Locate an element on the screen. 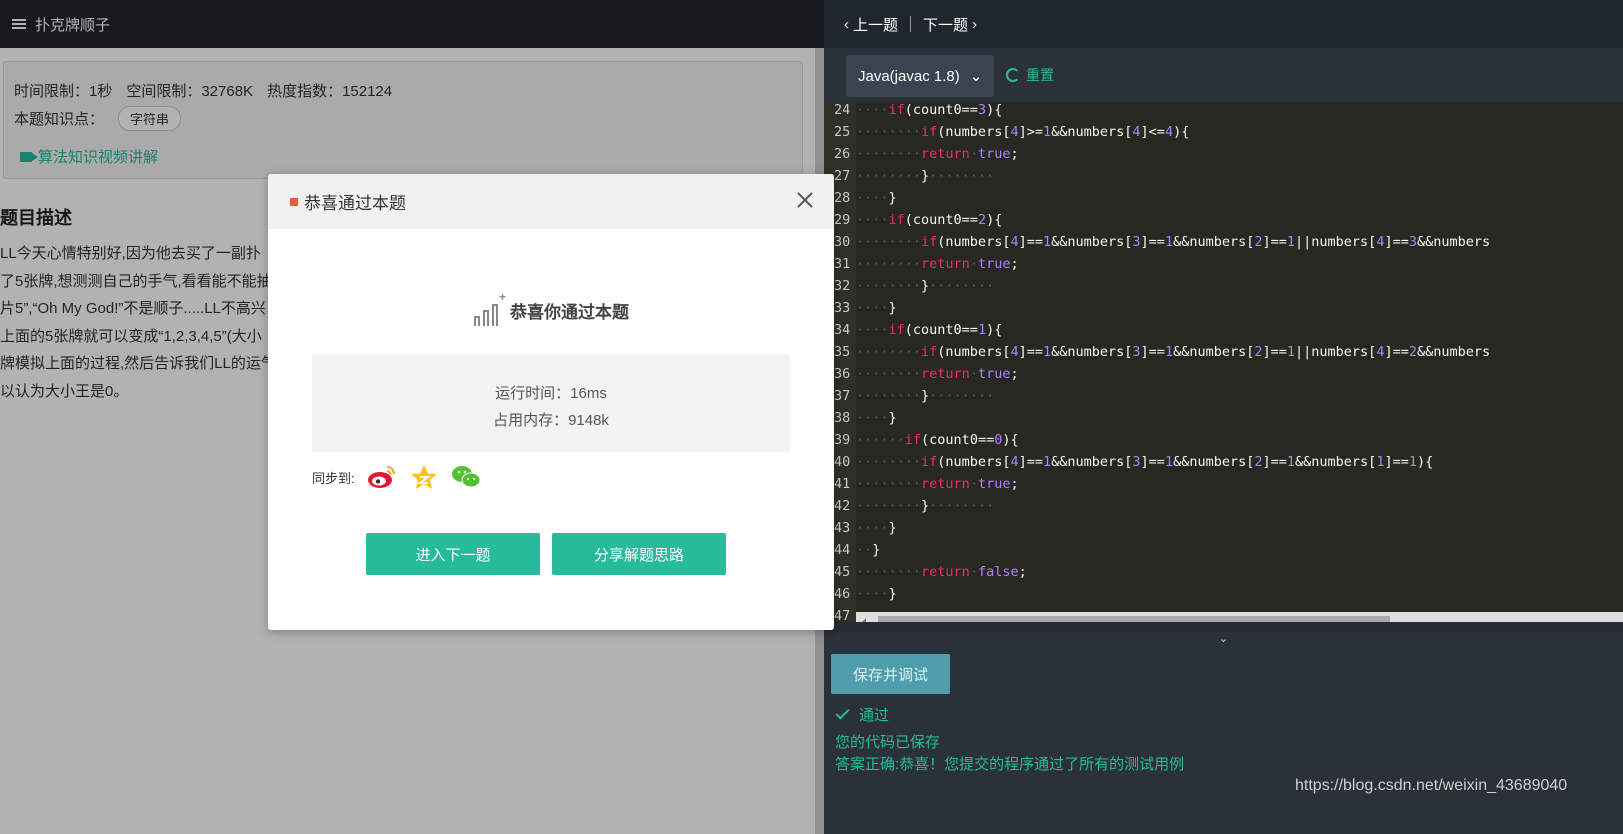  indent-guide: ······ is located at coordinates (880, 440).